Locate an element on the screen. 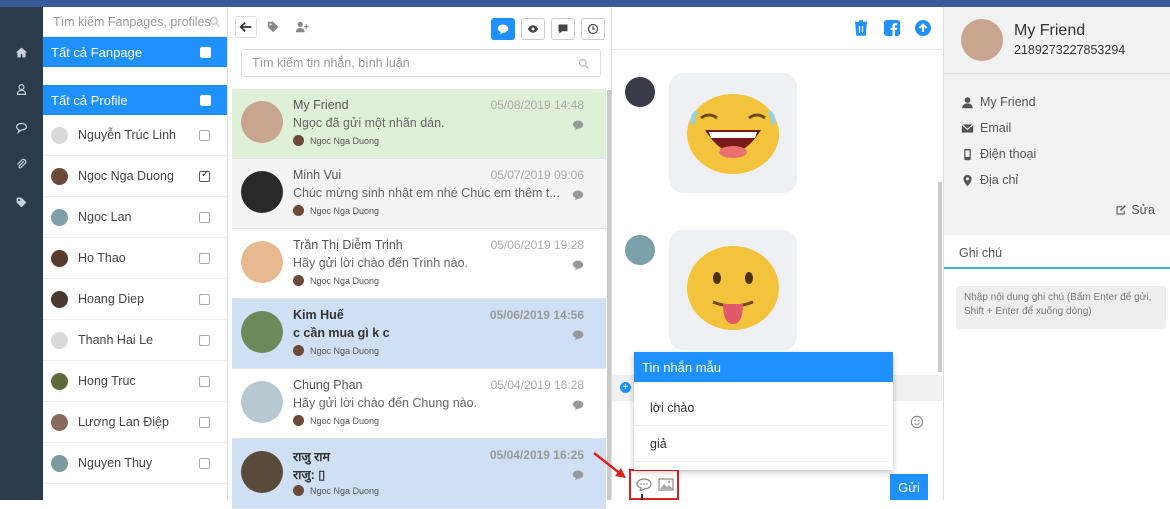 This screenshot has width=1170, height=509. send-button: Gửi is located at coordinates (909, 487).